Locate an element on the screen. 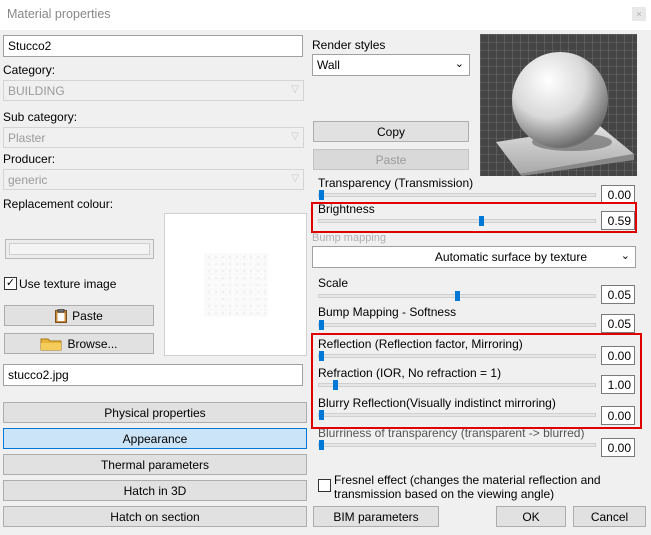  bim-parameters-button: BIM parameters is located at coordinates (376, 516).